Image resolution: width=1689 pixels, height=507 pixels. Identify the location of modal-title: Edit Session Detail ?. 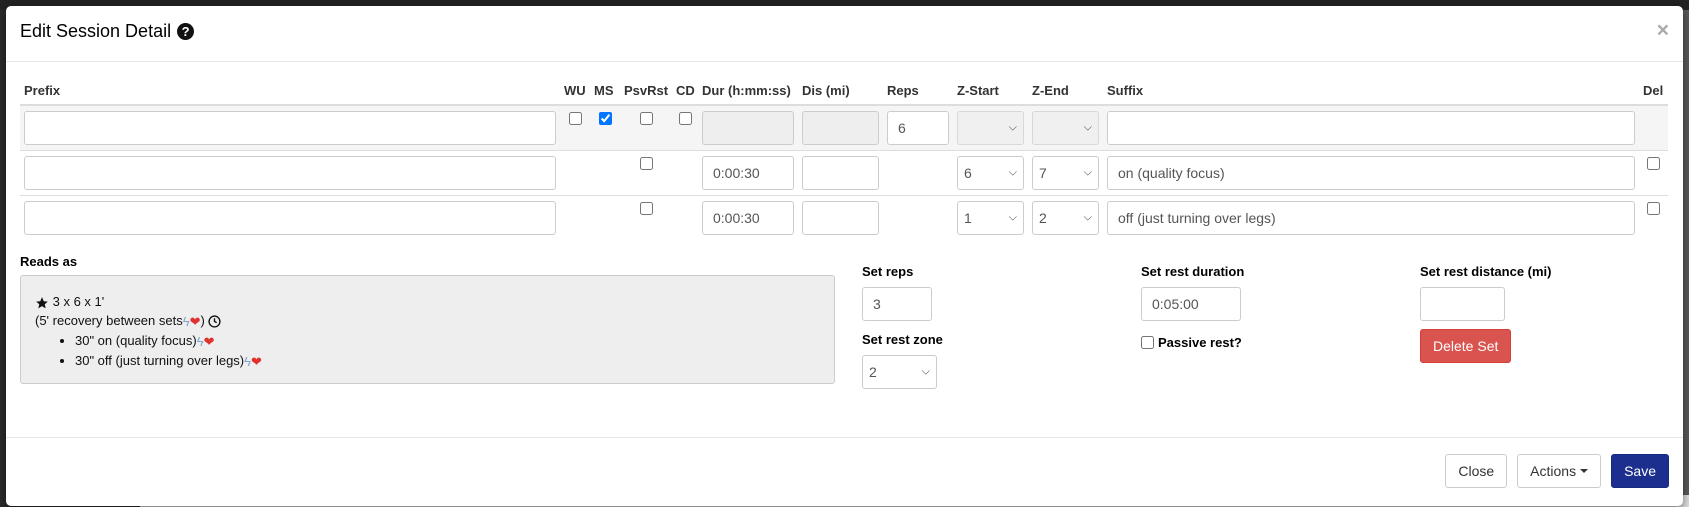
(107, 32).